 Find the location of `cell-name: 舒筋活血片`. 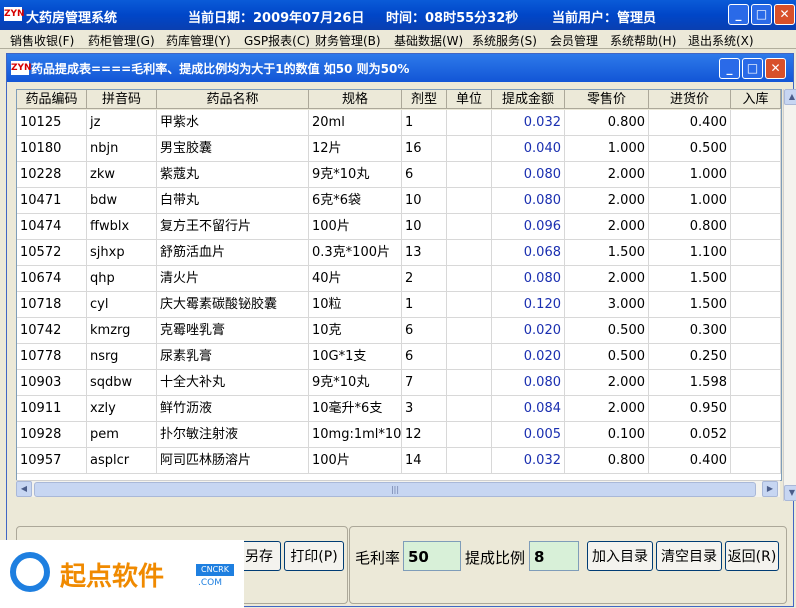

cell-name: 舒筋活血片 is located at coordinates (233, 253).